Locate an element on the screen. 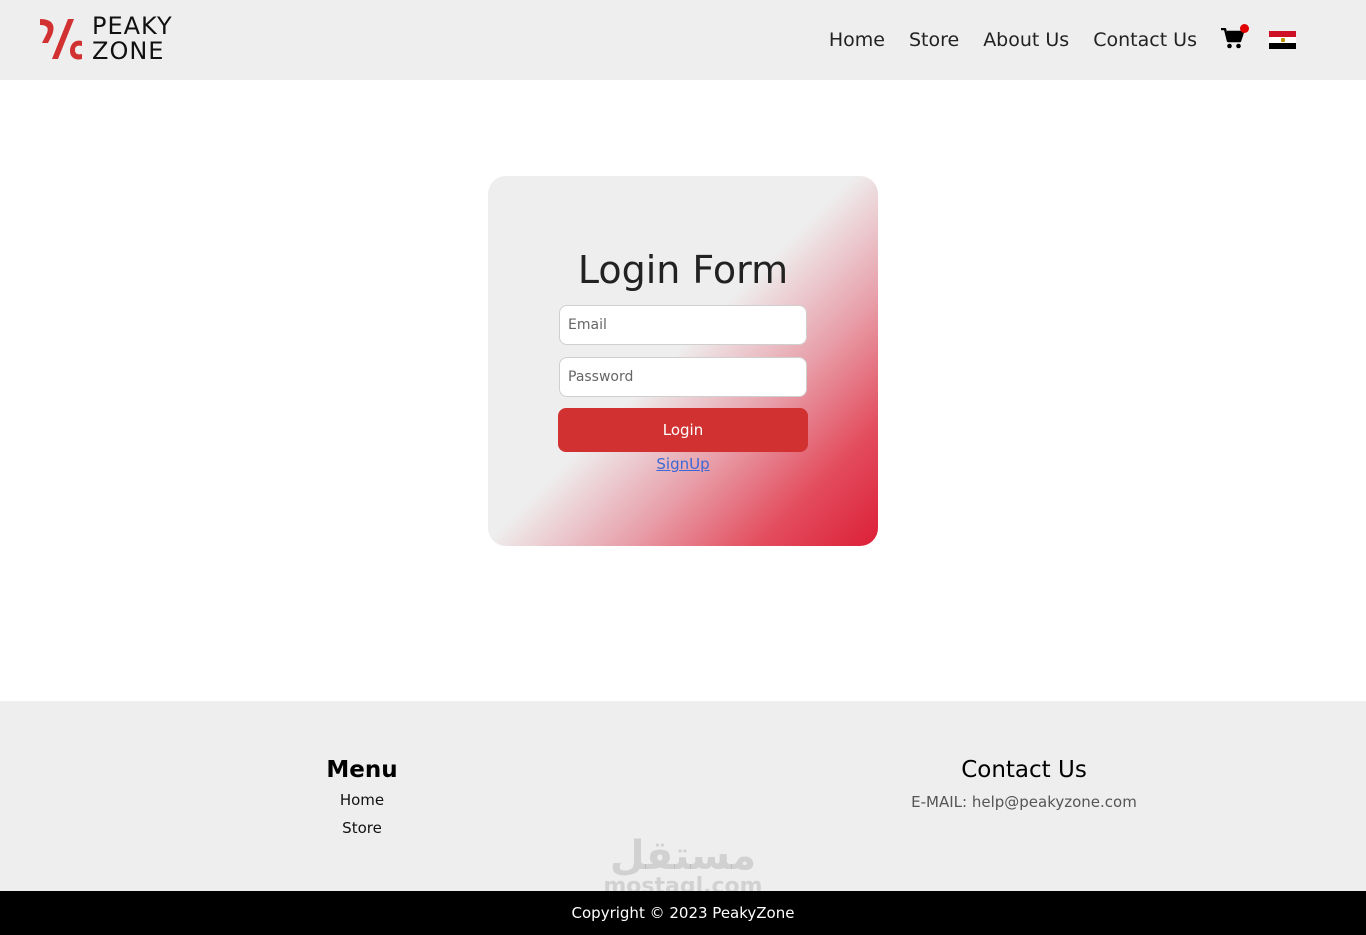 The height and width of the screenshot is (935, 1366). nav-about-us: About Us is located at coordinates (1026, 40).